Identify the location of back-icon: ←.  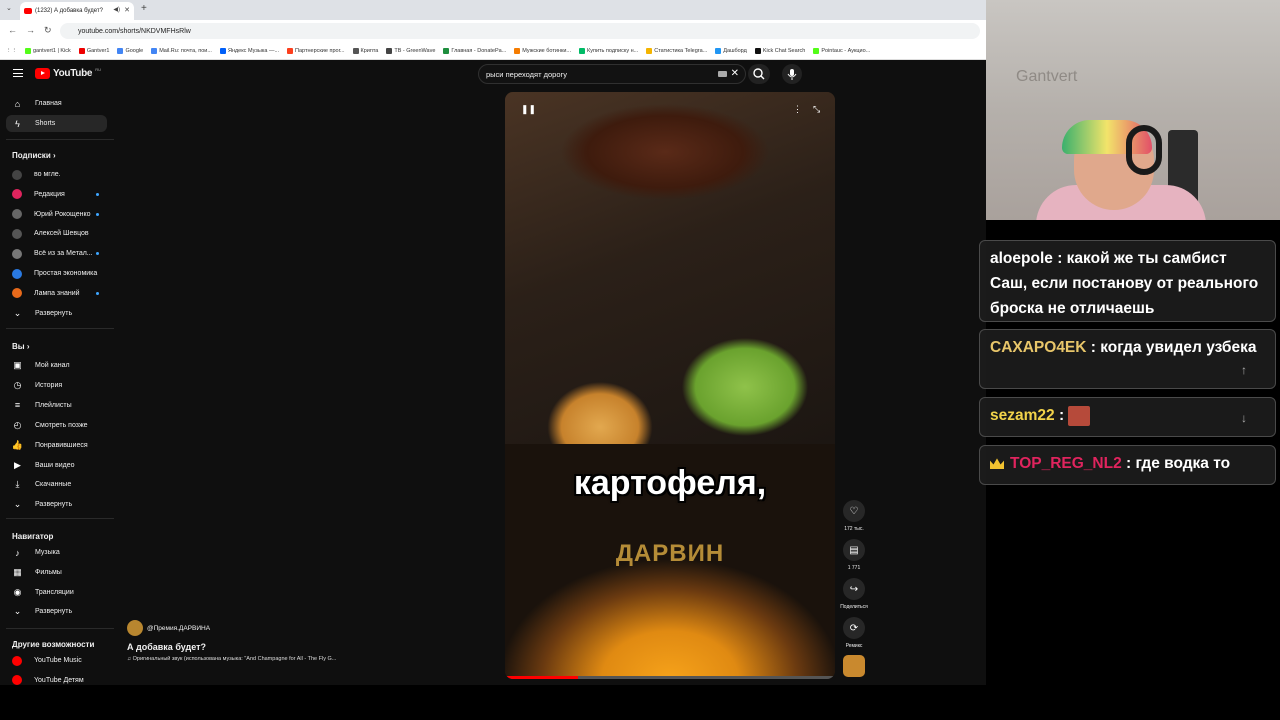
(12, 30).